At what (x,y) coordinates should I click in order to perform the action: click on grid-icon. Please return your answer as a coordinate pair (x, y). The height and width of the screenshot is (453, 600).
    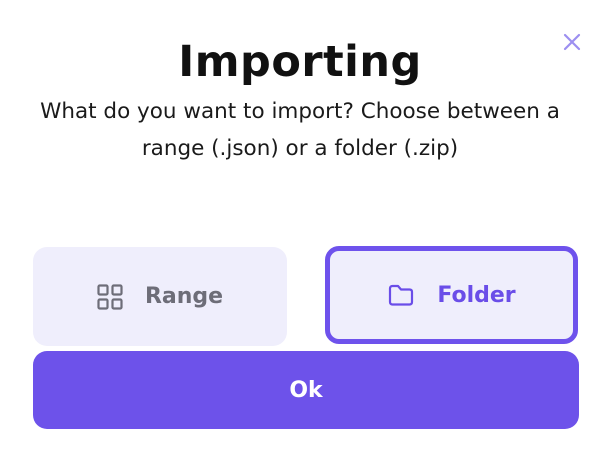
    Looking at the image, I should click on (110, 296).